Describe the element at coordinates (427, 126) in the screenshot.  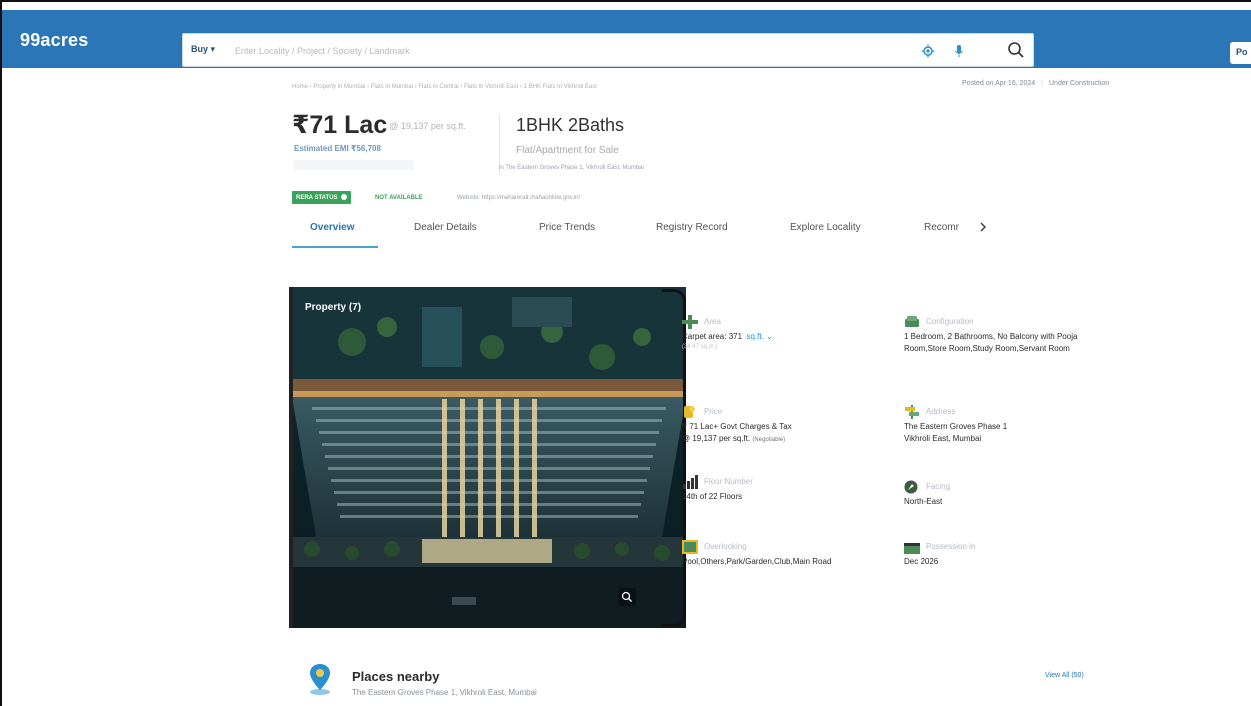
I see `price-per-sqft: @ 19,137 per sq.ft.` at that location.